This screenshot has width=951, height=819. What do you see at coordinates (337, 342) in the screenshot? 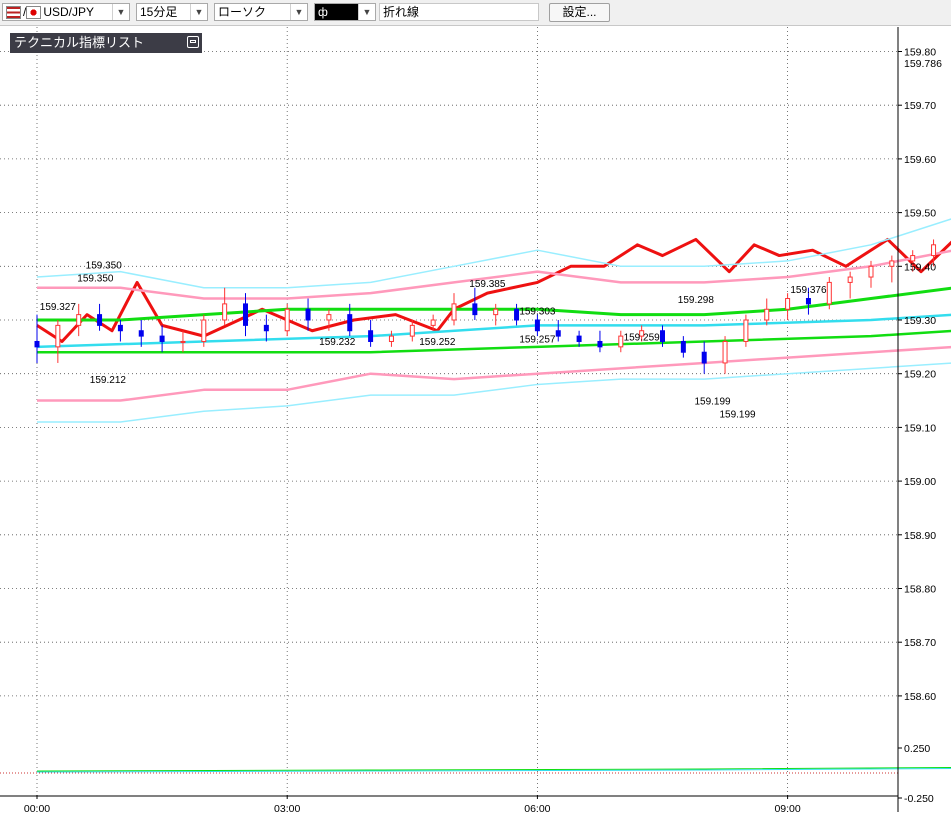
I see `price-annotation: 159.232` at bounding box center [337, 342].